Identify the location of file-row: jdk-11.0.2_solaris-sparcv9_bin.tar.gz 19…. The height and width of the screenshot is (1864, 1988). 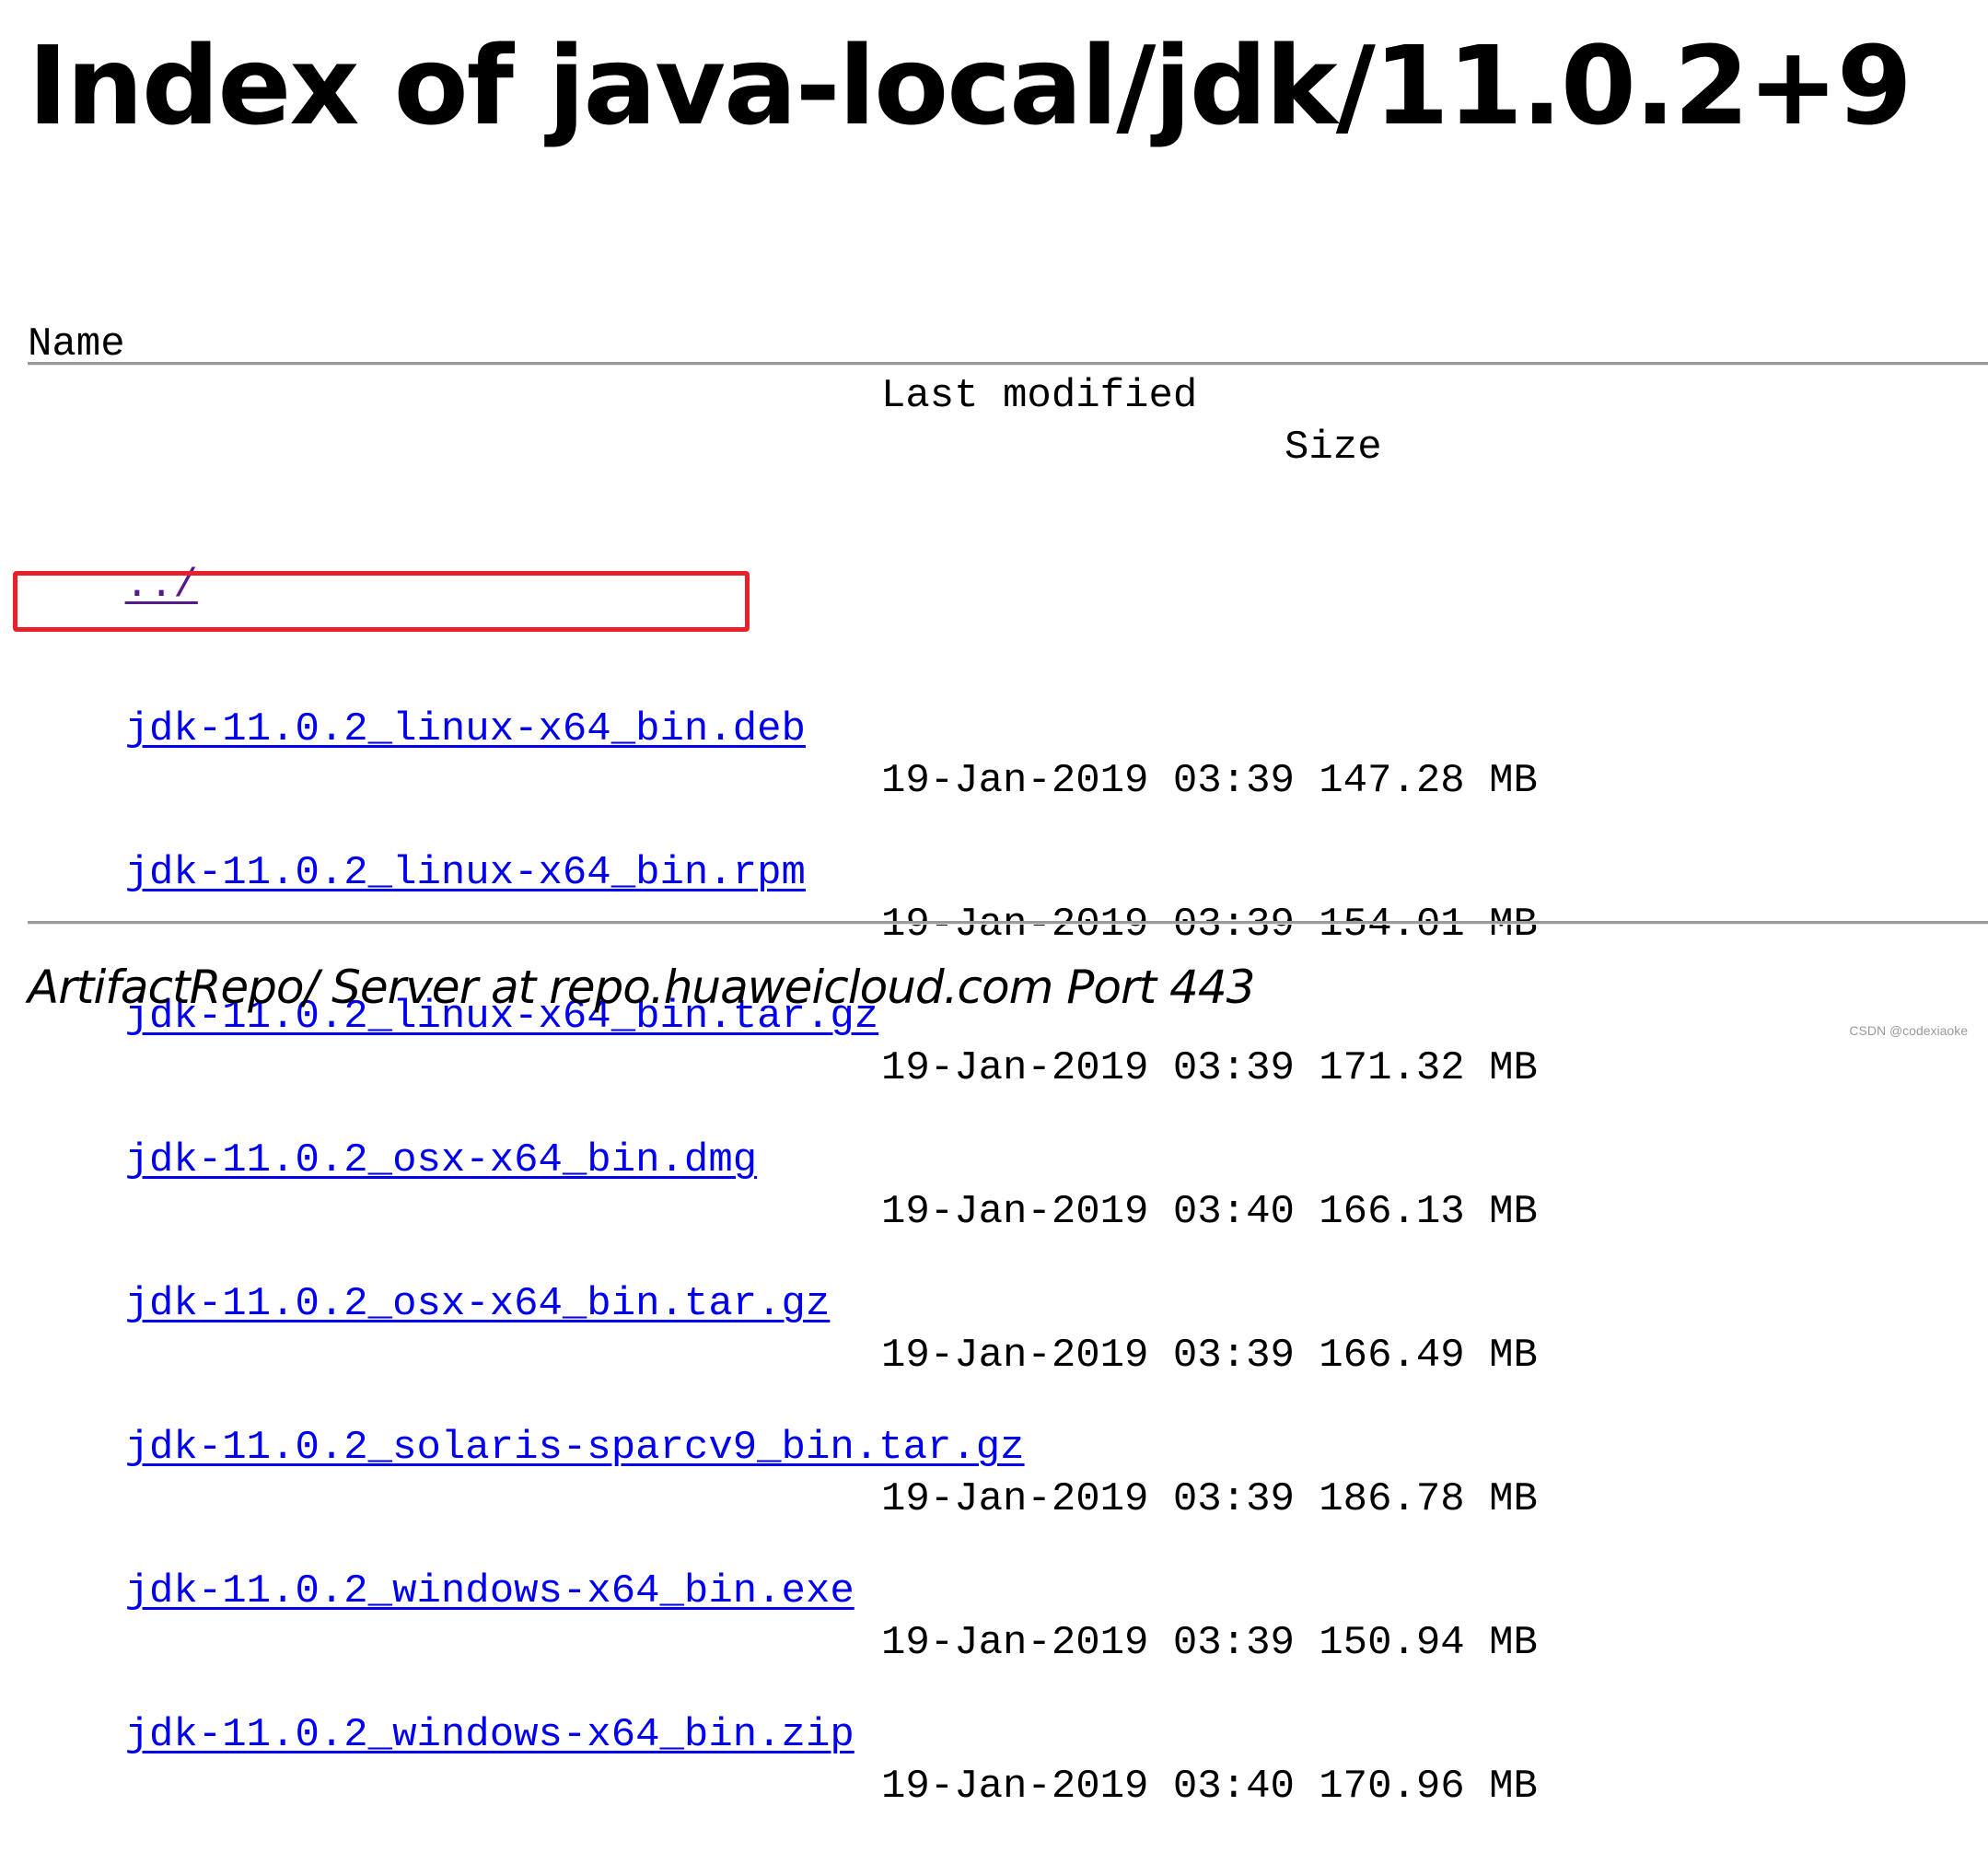
(811, 1446).